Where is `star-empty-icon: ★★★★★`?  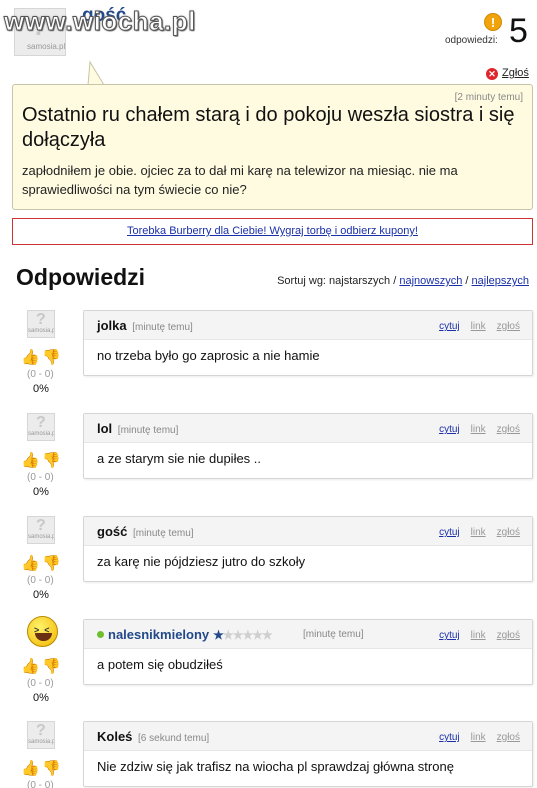 star-empty-icon: ★★★★★ is located at coordinates (247, 635).